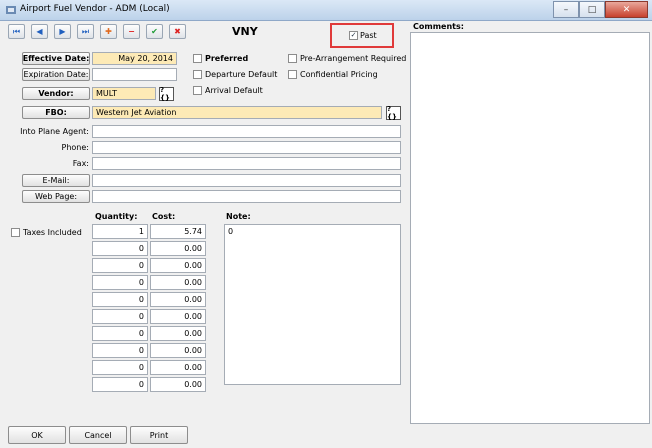 The height and width of the screenshot is (448, 652). Describe the element at coordinates (164, 216) in the screenshot. I see `cost-header: Cost:` at that location.